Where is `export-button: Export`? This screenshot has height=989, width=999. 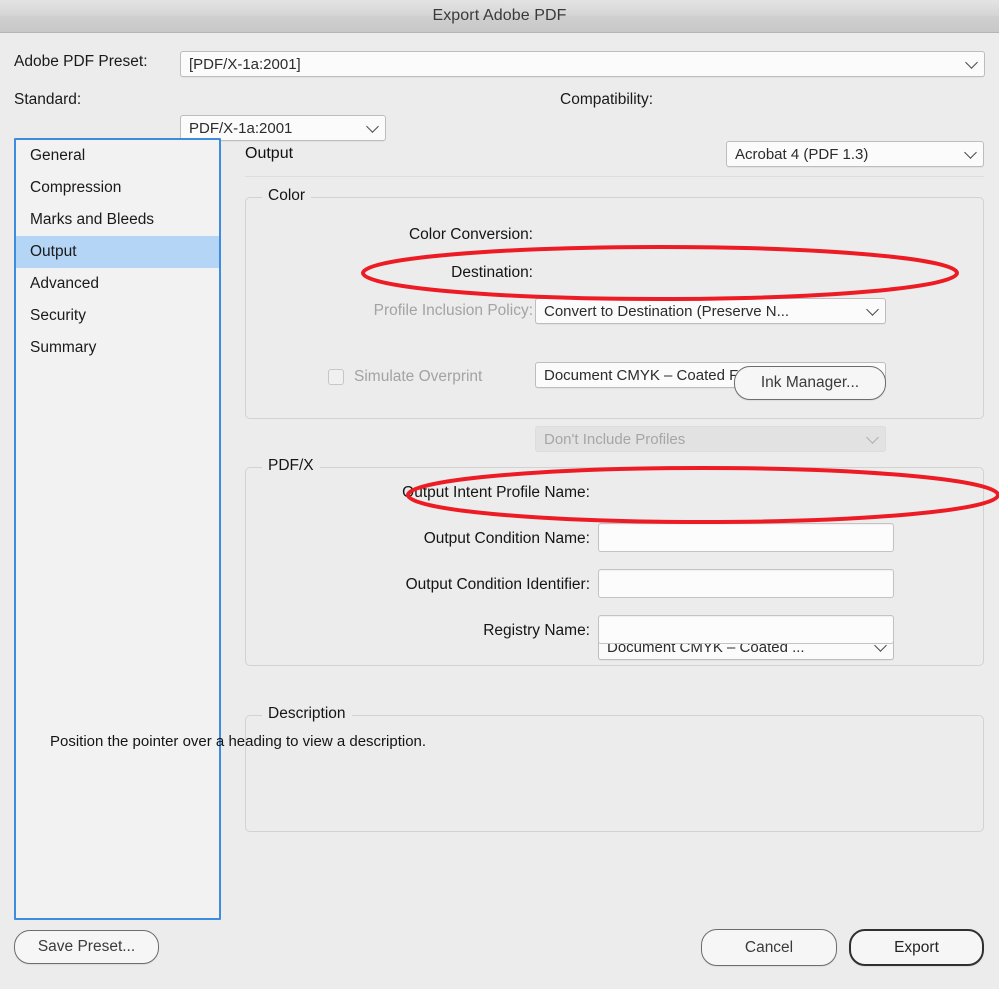 export-button: Export is located at coordinates (916, 947).